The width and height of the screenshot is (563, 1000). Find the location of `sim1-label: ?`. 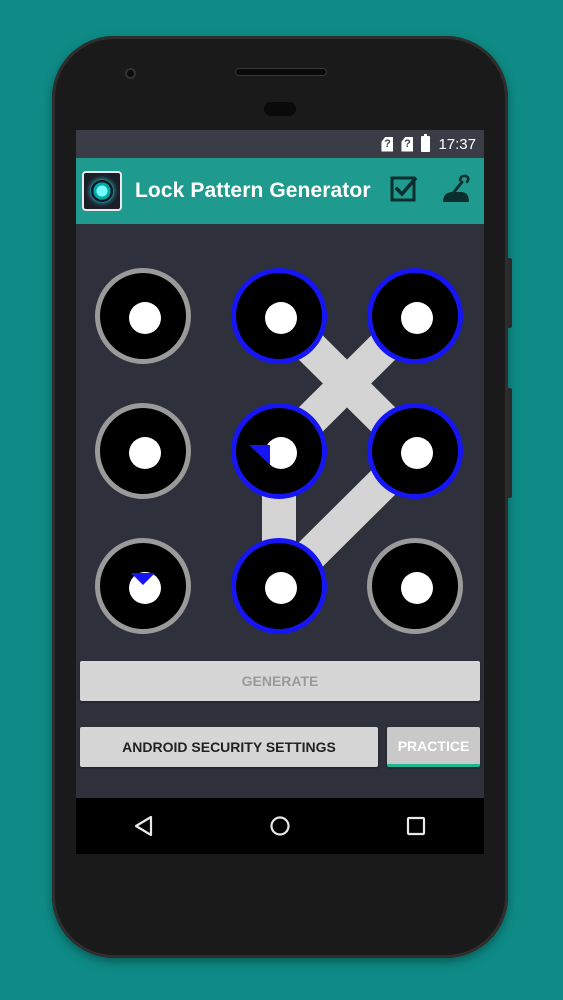

sim1-label: ? is located at coordinates (387, 144).